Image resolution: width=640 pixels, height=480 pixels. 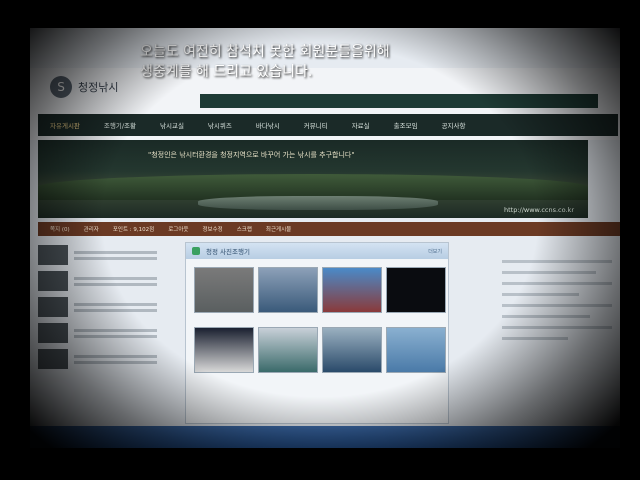 What do you see at coordinates (120, 125) in the screenshot?
I see `nav-item: 조행기/조황` at bounding box center [120, 125].